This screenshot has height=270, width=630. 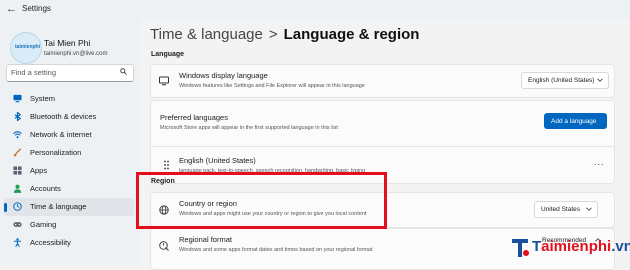 I want to click on preferred-languages-title: Preferred languages, so click(x=194, y=117).